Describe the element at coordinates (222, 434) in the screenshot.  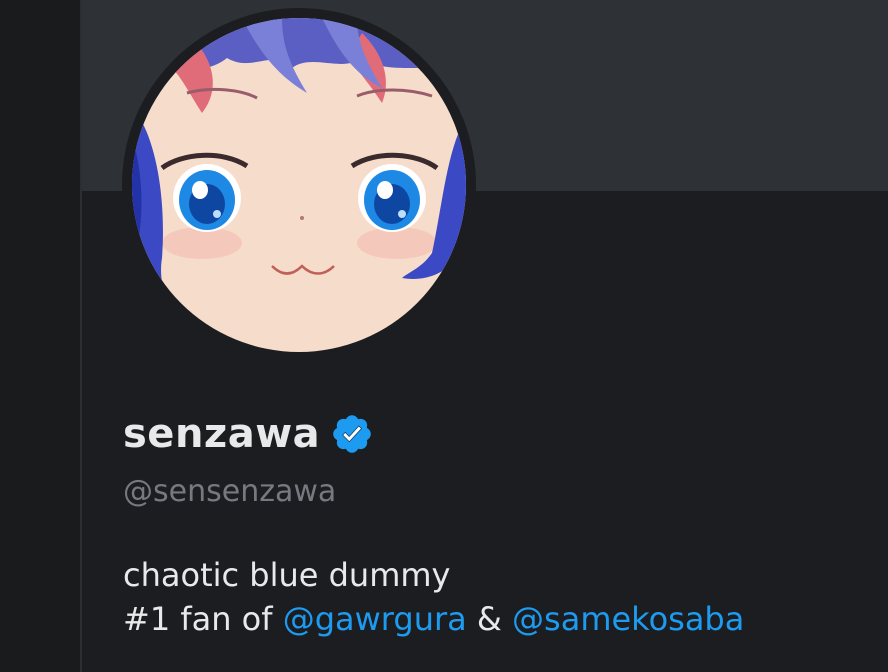
I see `display-name: senzawa` at that location.